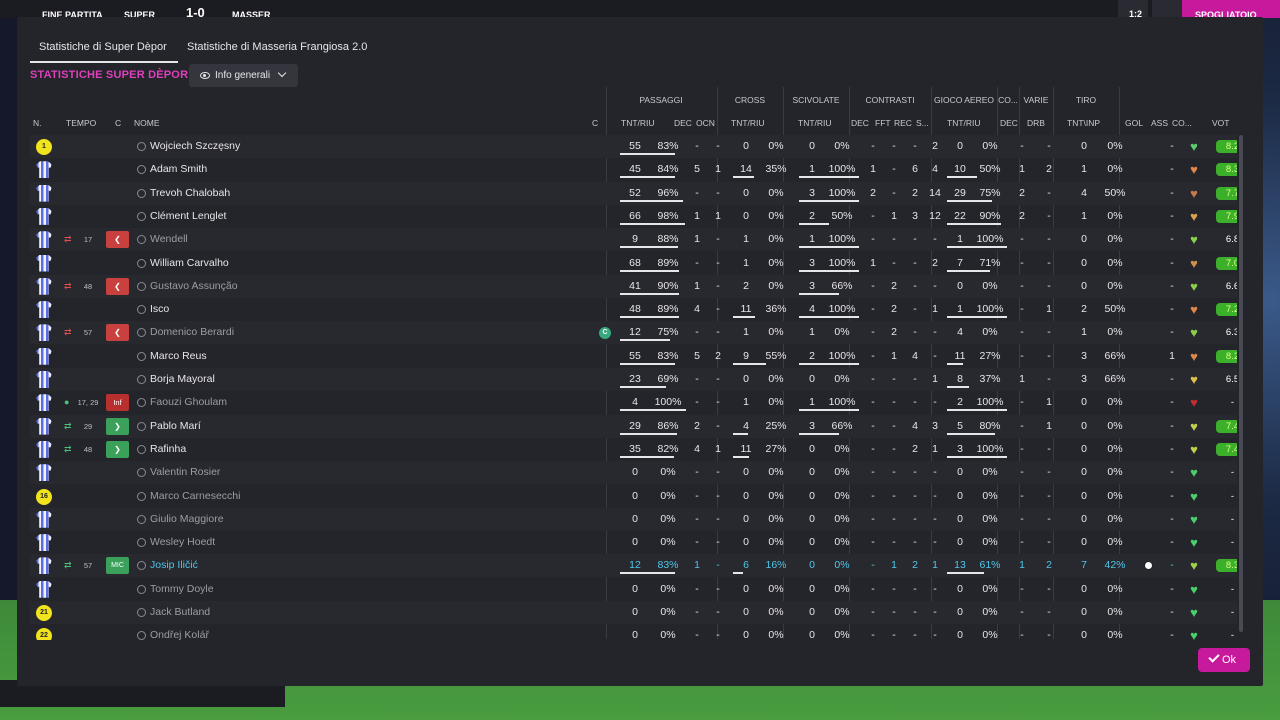 Image resolution: width=1280 pixels, height=720 pixels. Describe the element at coordinates (189, 263) in the screenshot. I see `player-name: William Carvalho` at that location.